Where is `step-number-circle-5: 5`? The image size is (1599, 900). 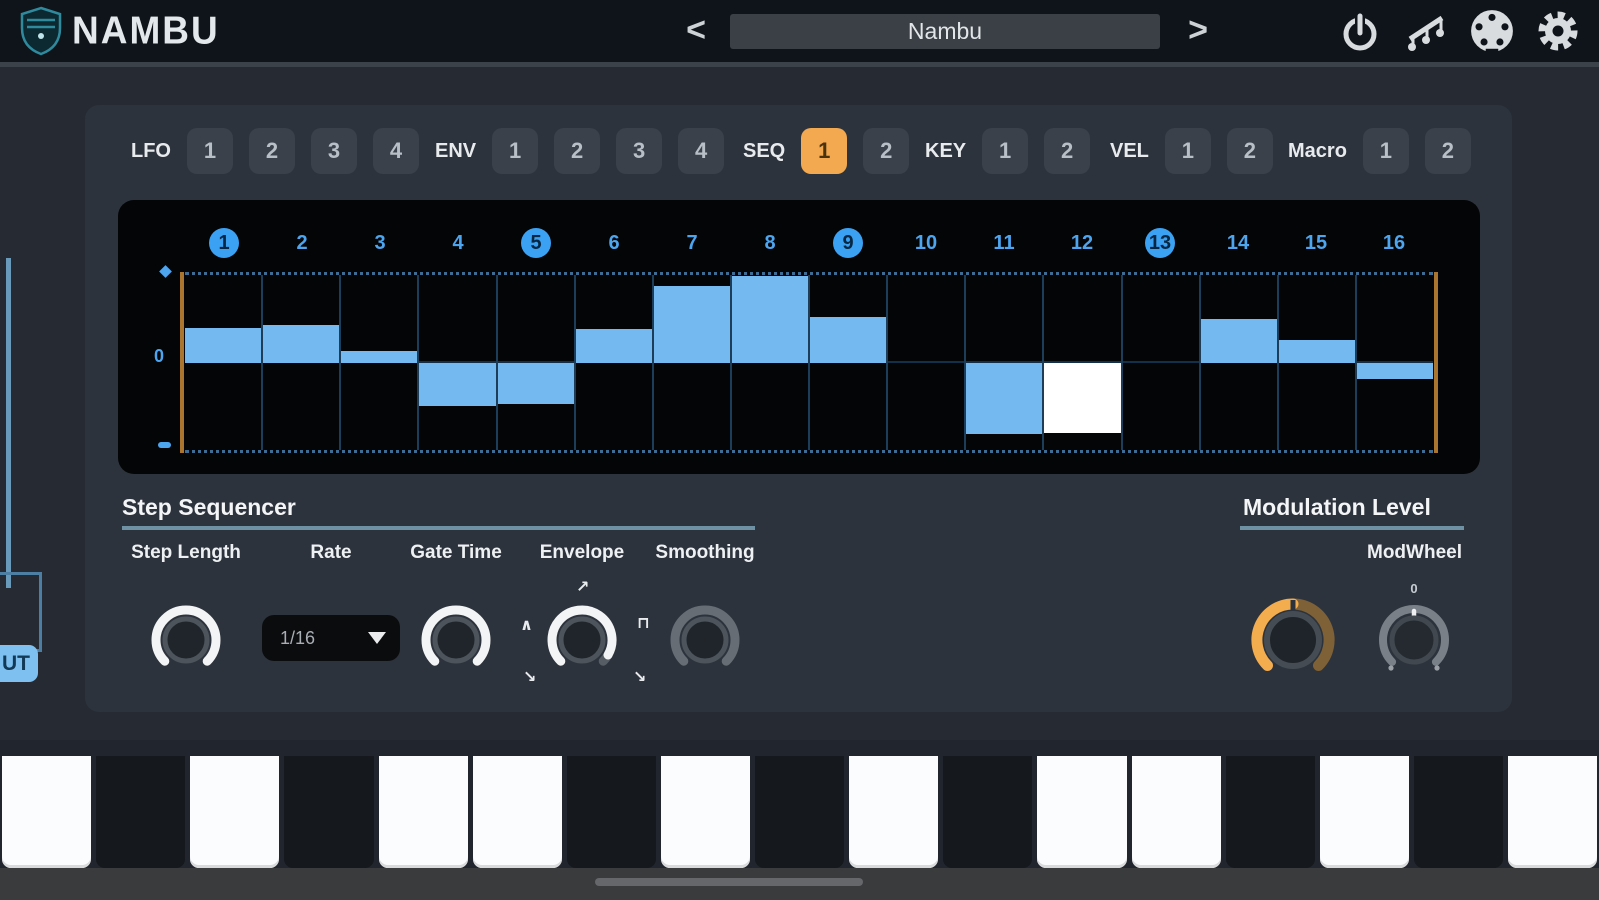
step-number-circle-5: 5 is located at coordinates (536, 243).